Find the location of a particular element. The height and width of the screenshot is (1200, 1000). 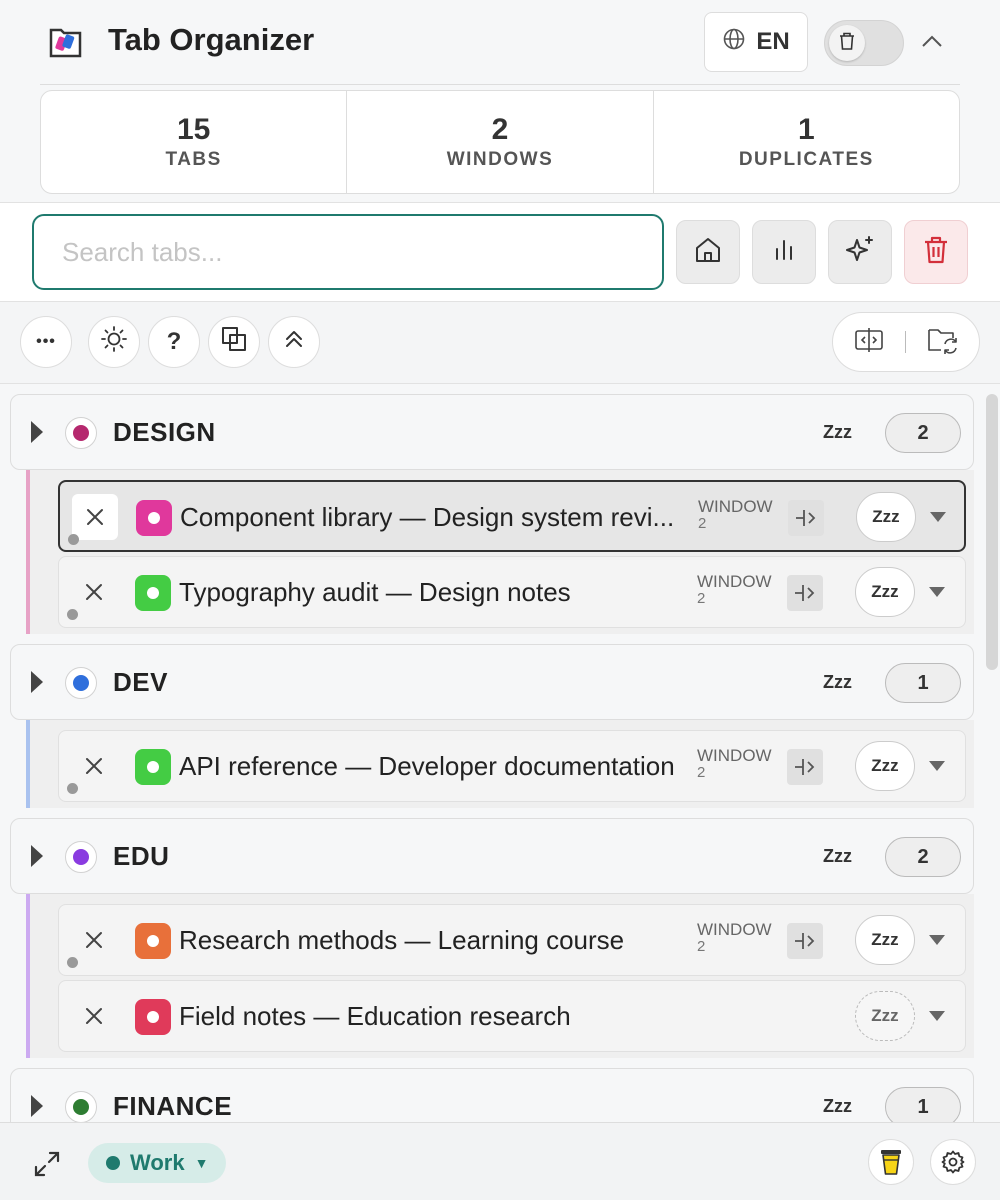

group-tab-count: 2 is located at coordinates (923, 857).